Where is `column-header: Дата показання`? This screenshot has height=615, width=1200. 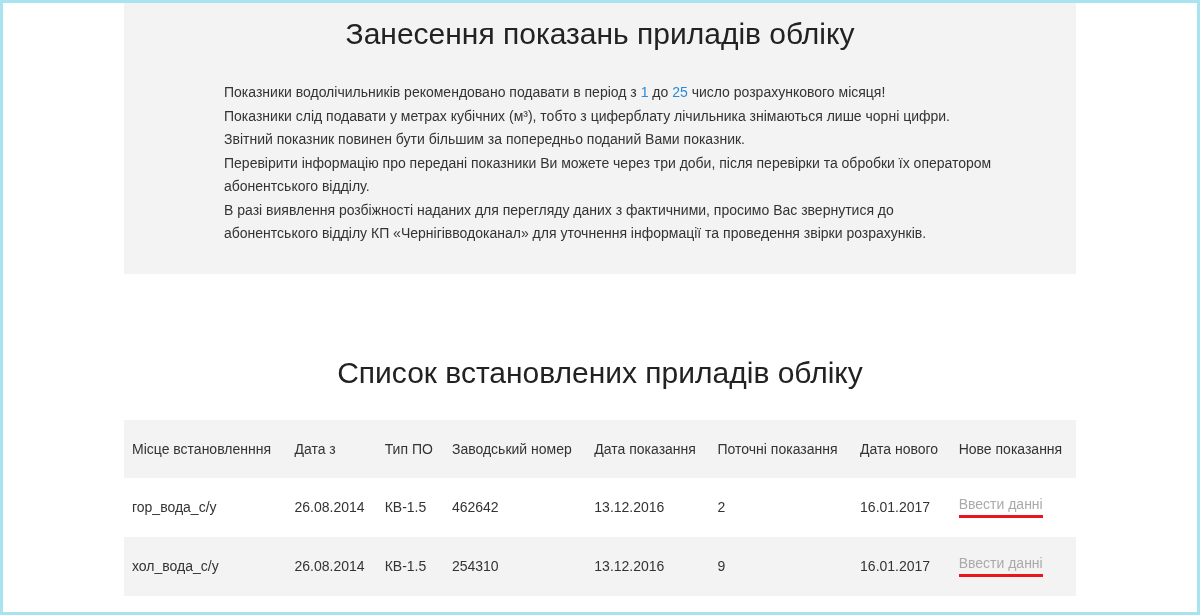
column-header: Дата показання is located at coordinates (648, 448).